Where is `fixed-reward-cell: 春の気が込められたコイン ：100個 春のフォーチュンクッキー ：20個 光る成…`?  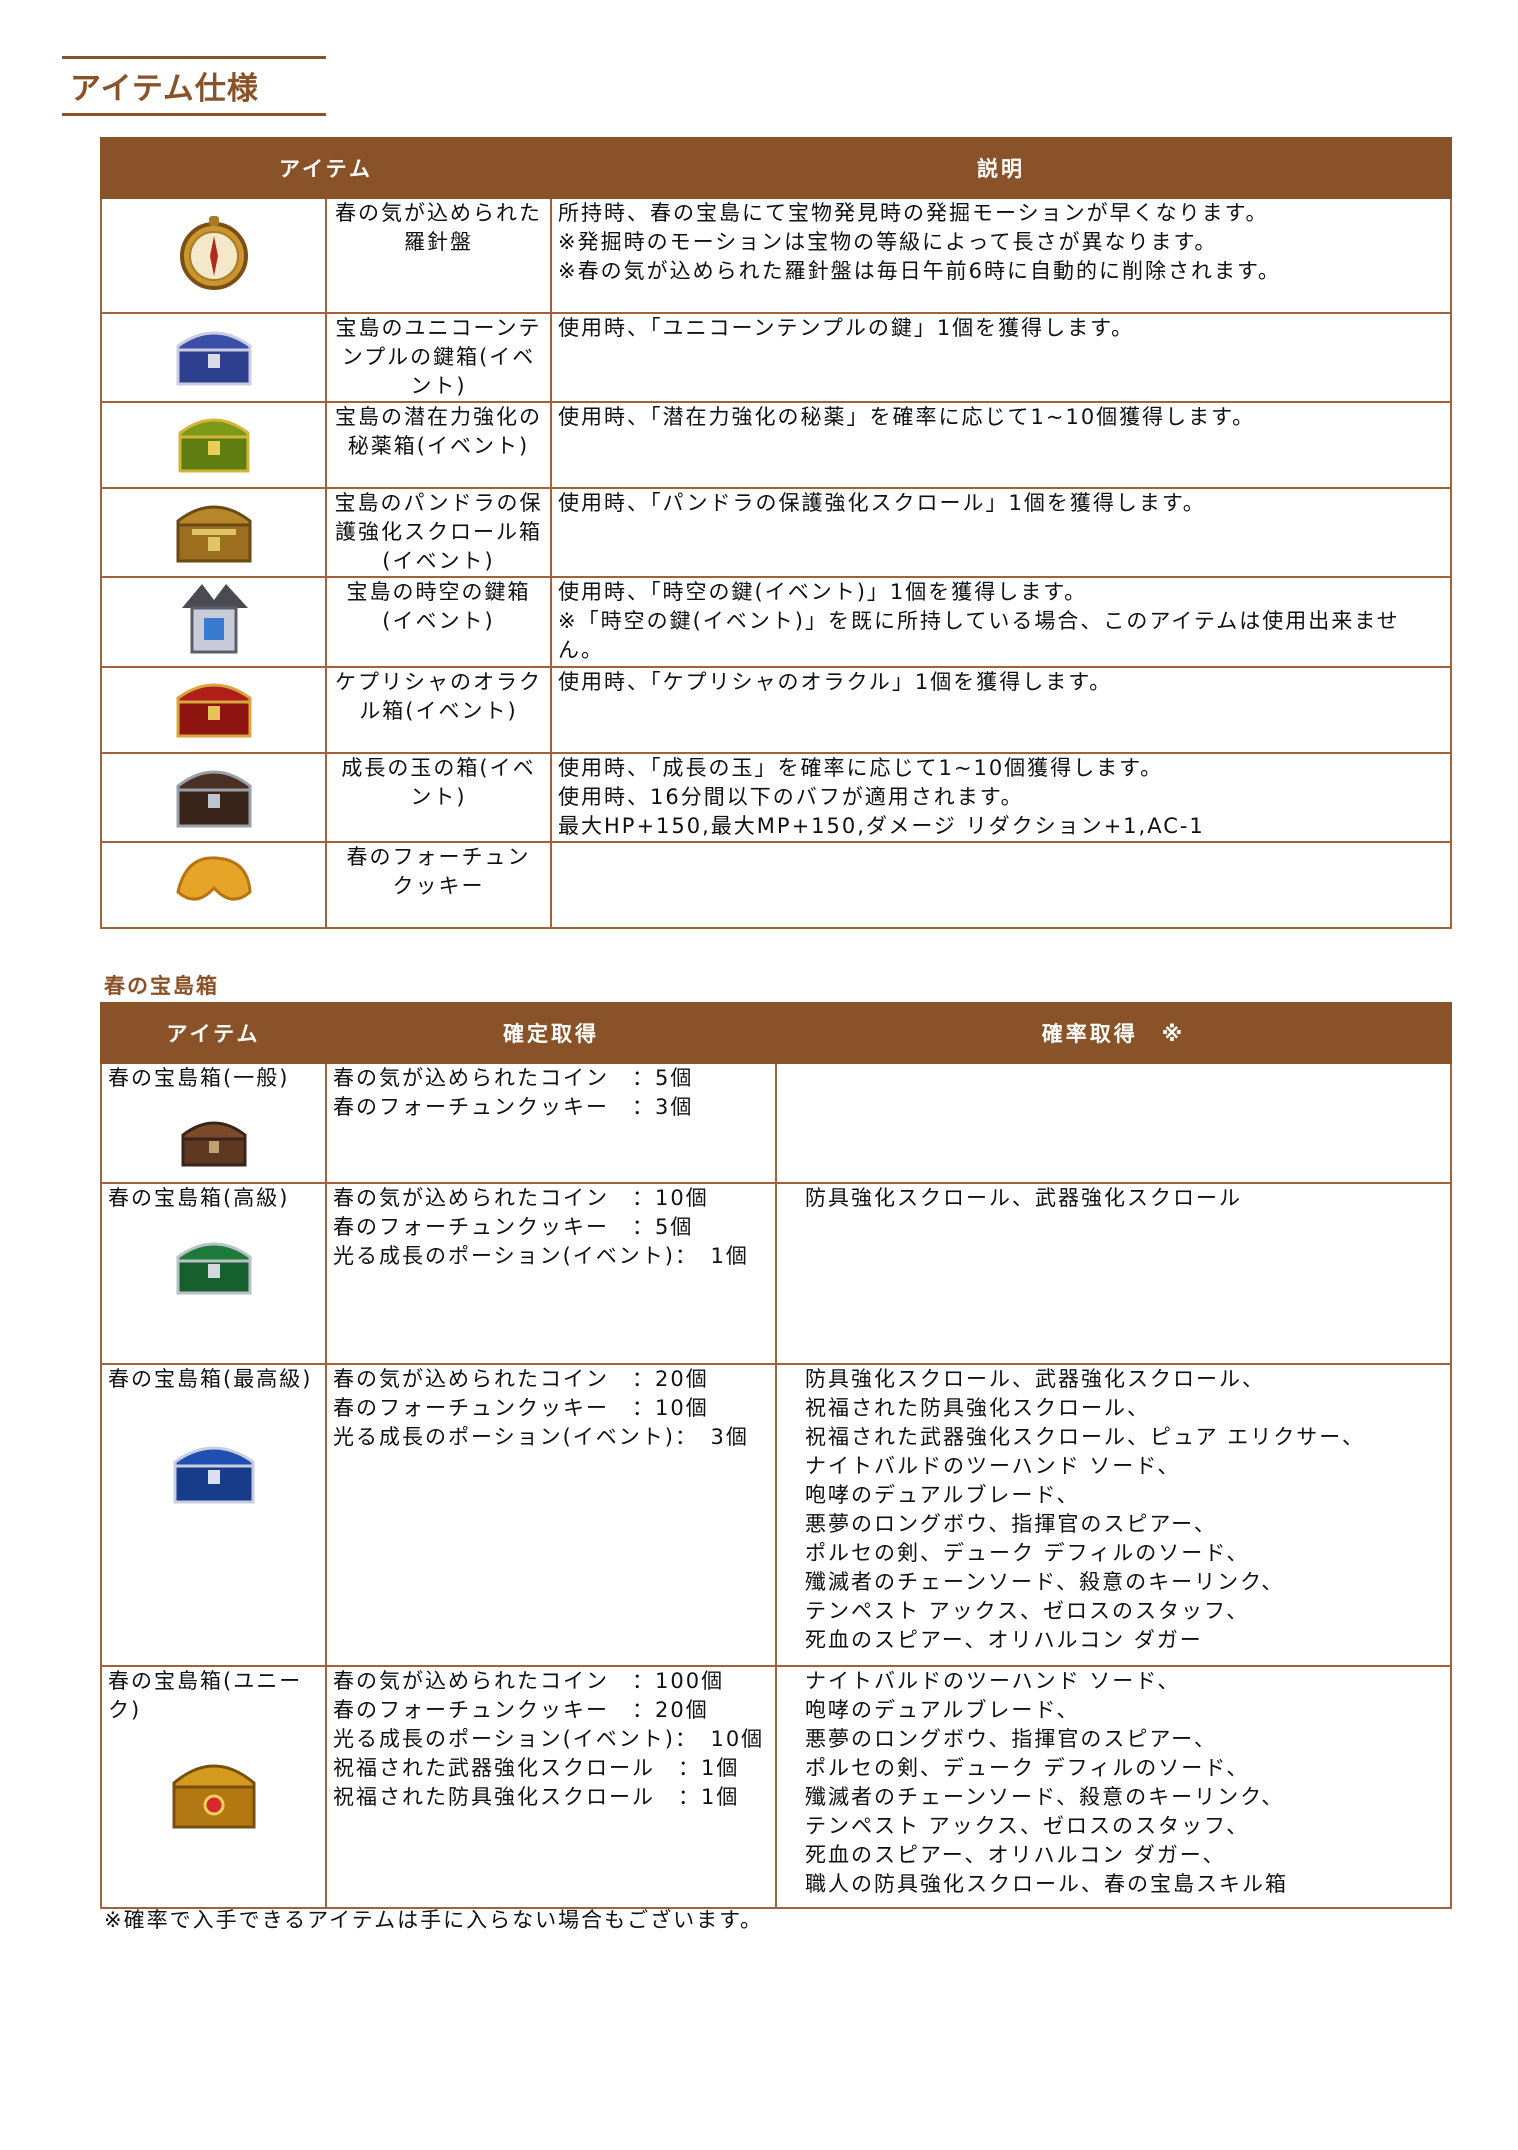 fixed-reward-cell: 春の気が込められたコイン ：100個 春のフォーチュンクッキー ：20個 光る成… is located at coordinates (551, 1787).